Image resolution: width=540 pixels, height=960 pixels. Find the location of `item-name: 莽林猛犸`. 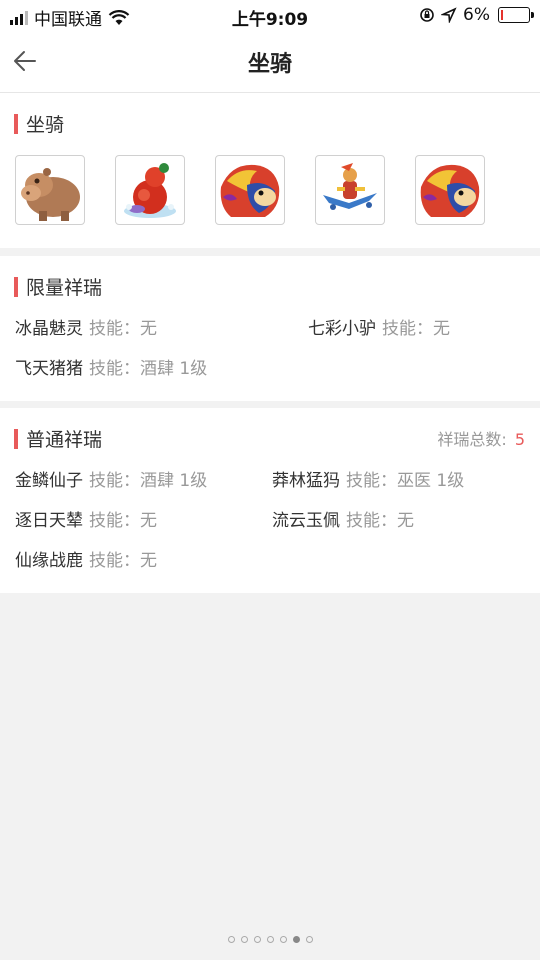

item-name: 莽林猛犸 is located at coordinates (306, 481).